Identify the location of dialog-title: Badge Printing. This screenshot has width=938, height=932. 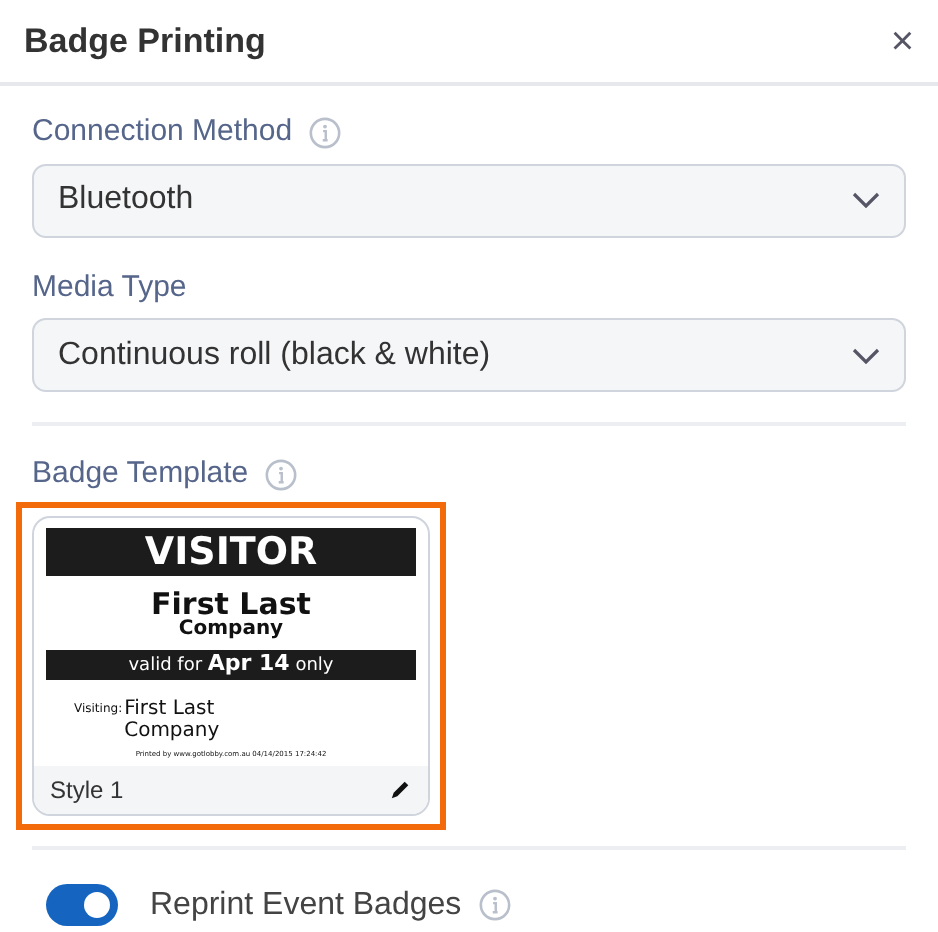
(145, 41).